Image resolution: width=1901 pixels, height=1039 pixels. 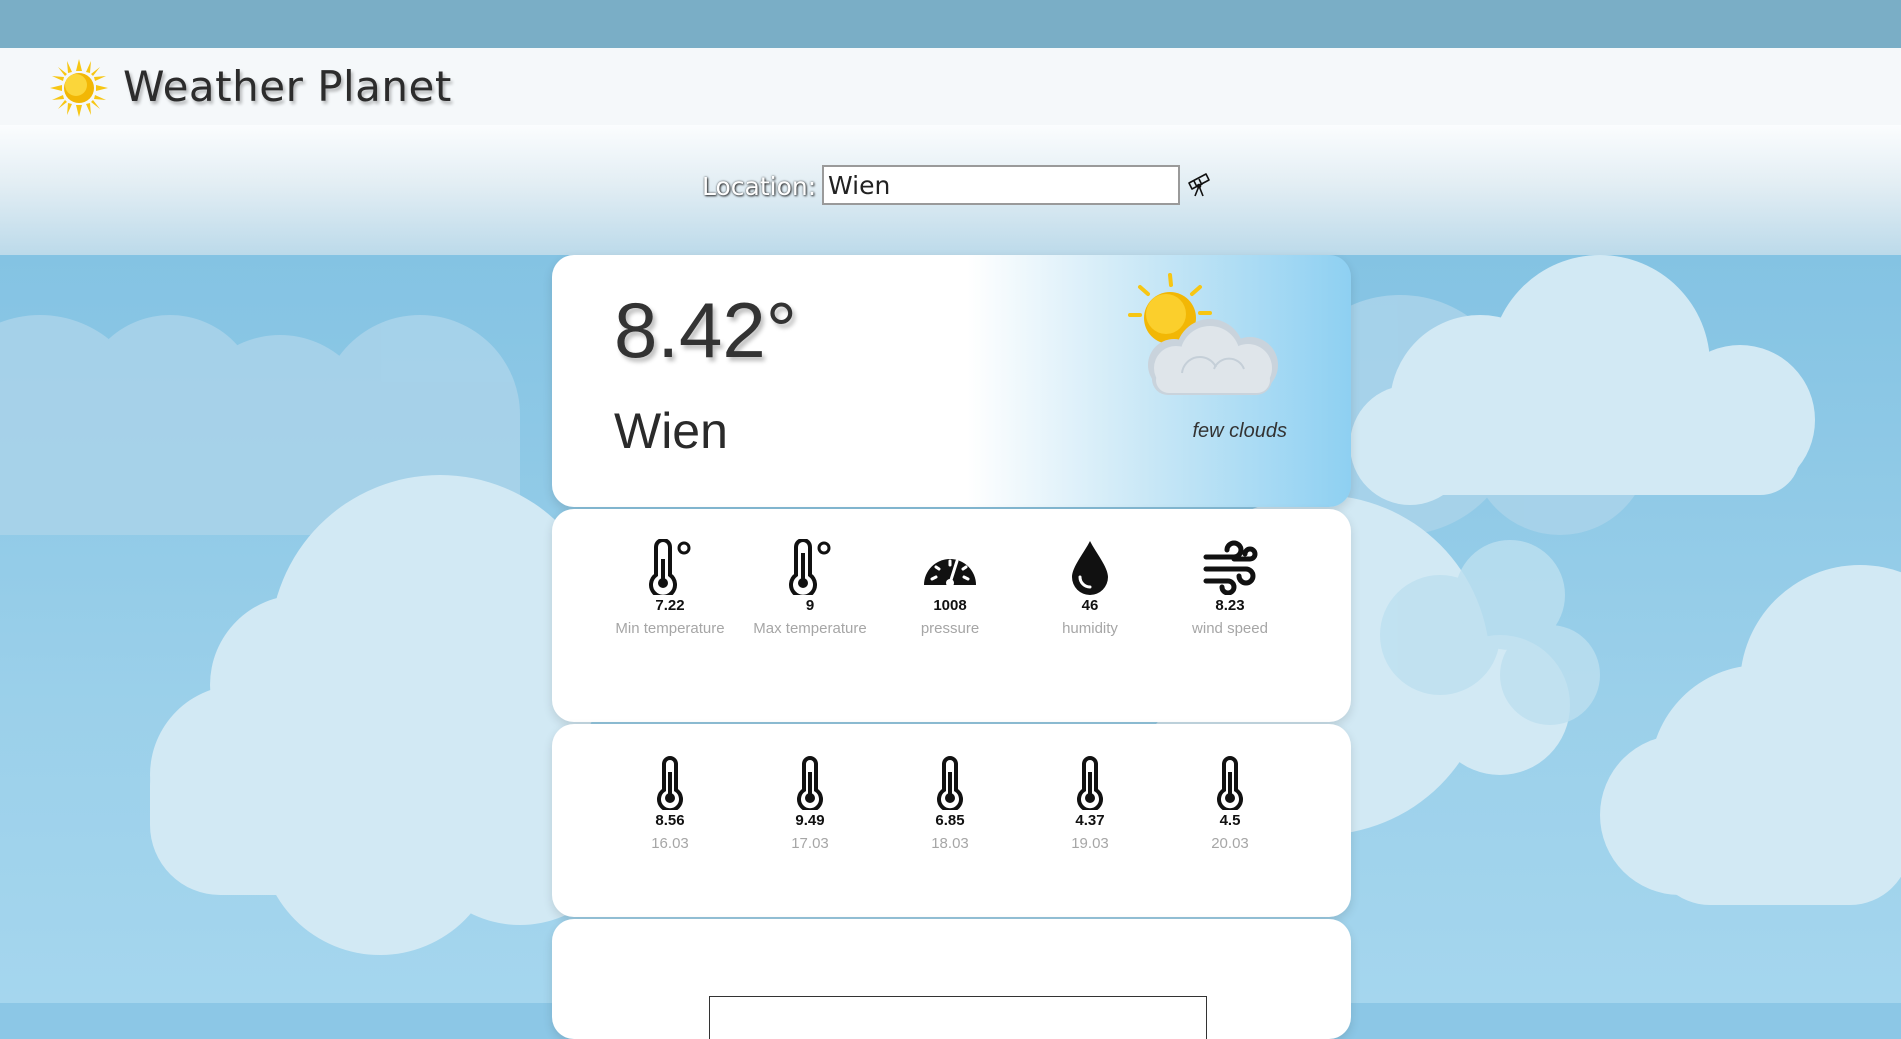 I want to click on forecast-day: 9.49 17.03, so click(x=810, y=805).